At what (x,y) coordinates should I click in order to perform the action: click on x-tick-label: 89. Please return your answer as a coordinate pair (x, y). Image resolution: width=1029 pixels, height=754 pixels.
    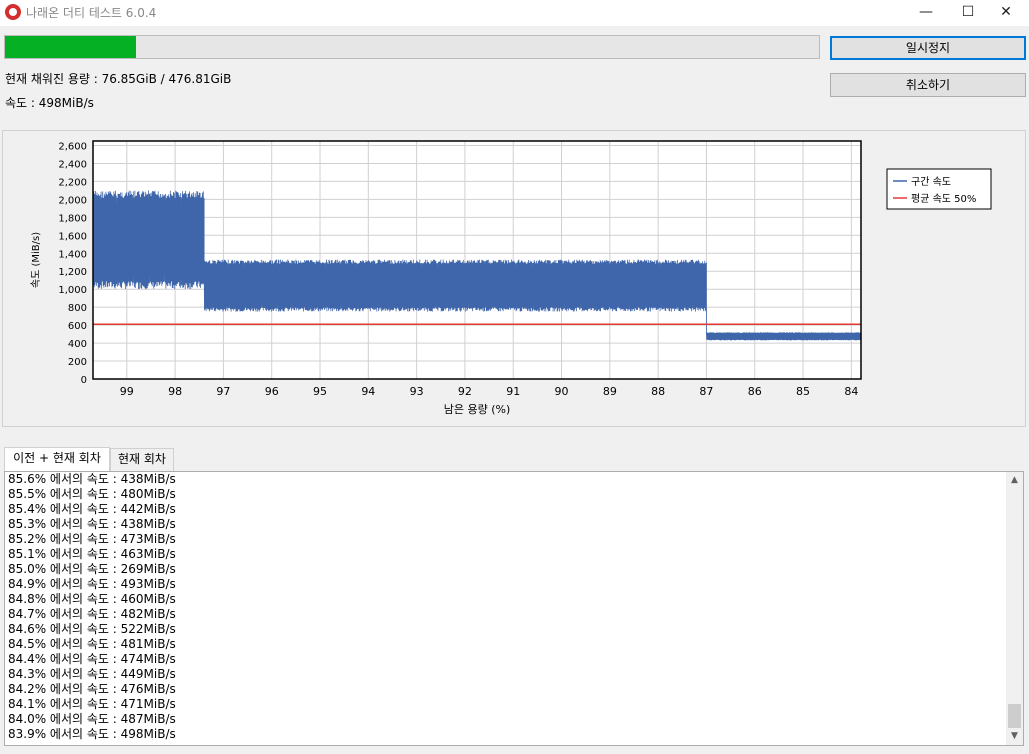
    Looking at the image, I should click on (610, 391).